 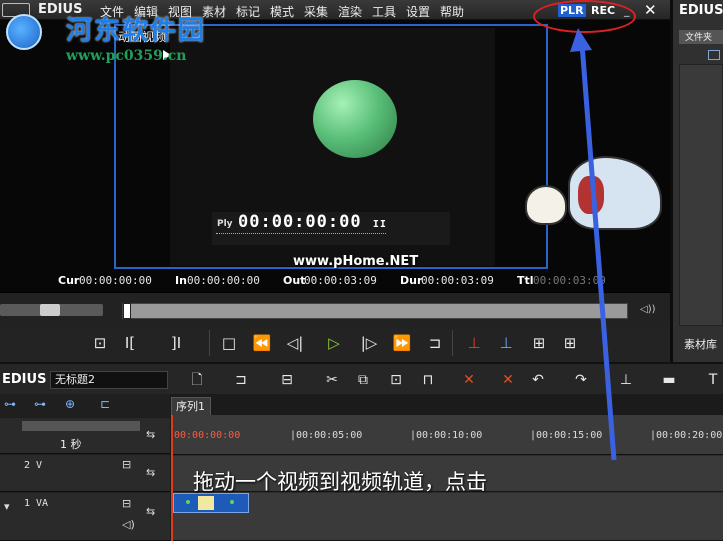 What do you see at coordinates (207, 435) in the screenshot?
I see `ruler-label: 00:00:00:00` at bounding box center [207, 435].